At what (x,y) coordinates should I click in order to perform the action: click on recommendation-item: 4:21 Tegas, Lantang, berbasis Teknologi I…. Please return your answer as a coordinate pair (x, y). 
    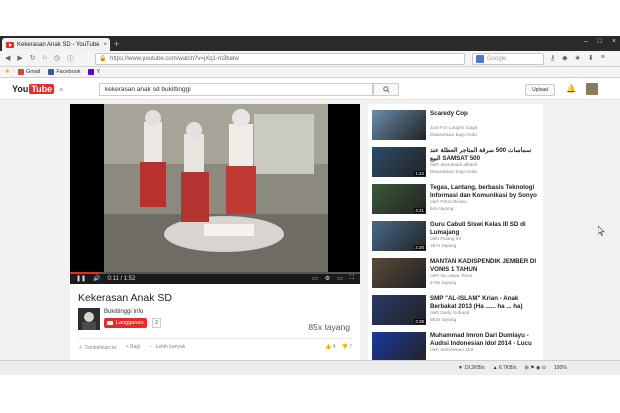
    Looking at the image, I should click on (457, 201).